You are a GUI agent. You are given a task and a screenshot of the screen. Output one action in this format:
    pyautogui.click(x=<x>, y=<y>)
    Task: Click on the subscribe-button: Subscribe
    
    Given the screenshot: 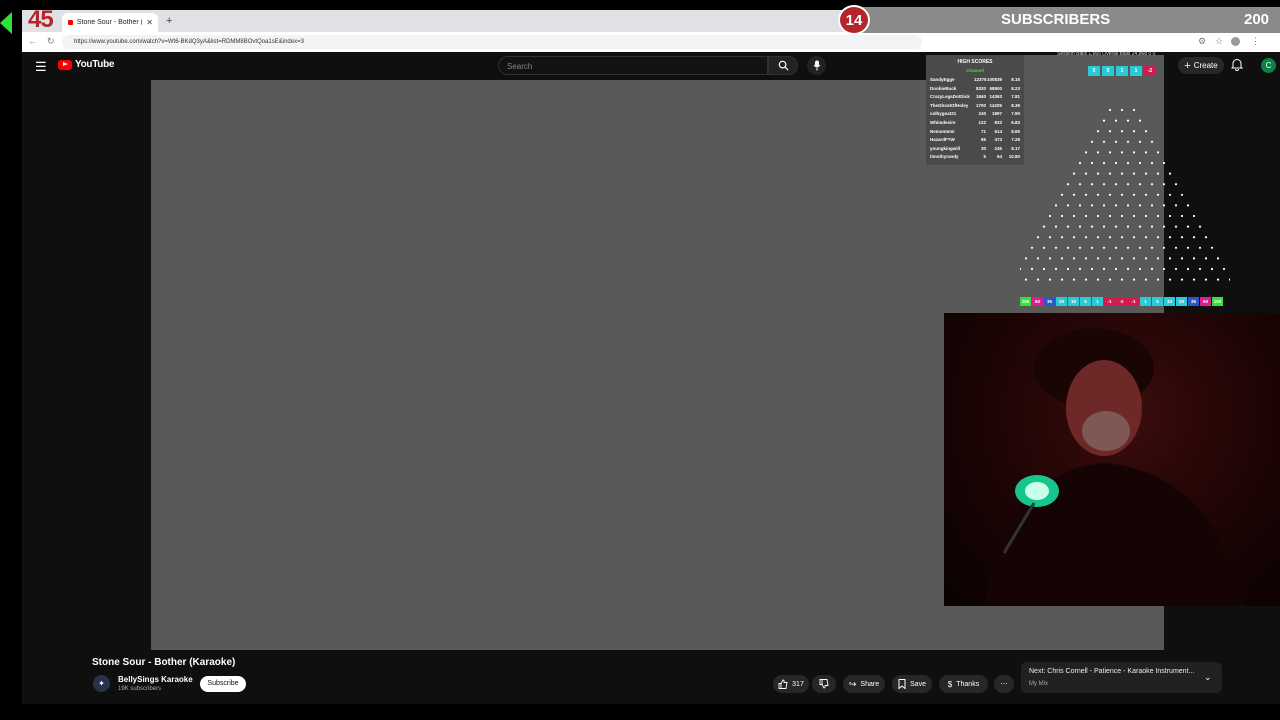 What is the action you would take?
    pyautogui.click(x=223, y=684)
    